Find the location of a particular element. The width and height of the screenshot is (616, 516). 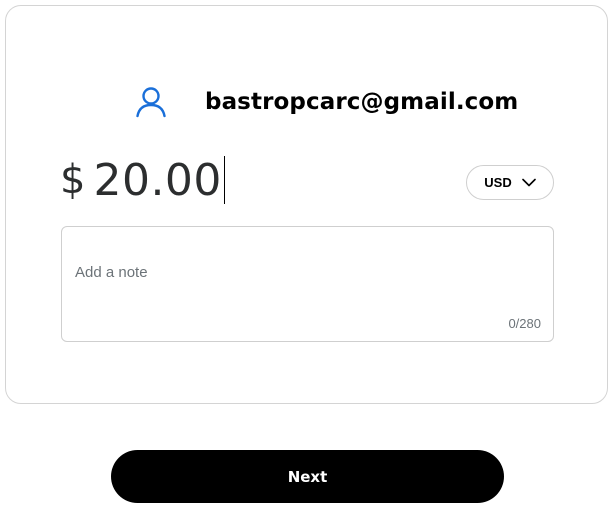

text-caret is located at coordinates (224, 180).